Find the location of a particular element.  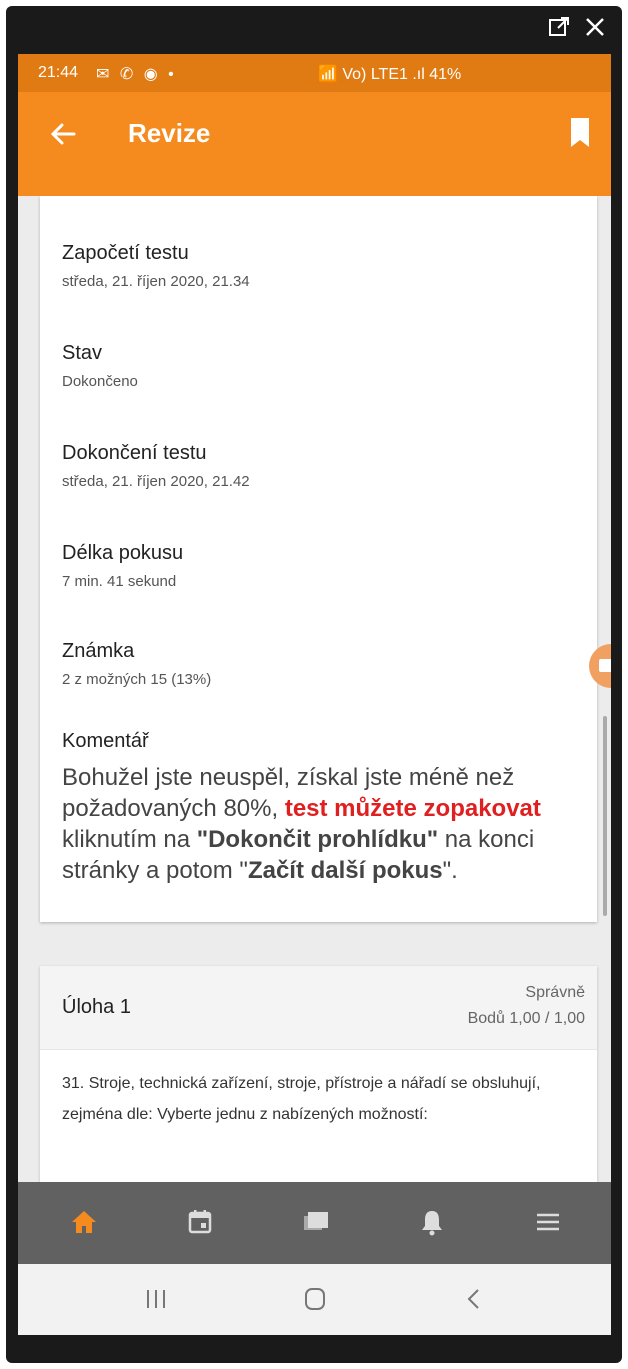

side-camera-icon is located at coordinates (600, 666).